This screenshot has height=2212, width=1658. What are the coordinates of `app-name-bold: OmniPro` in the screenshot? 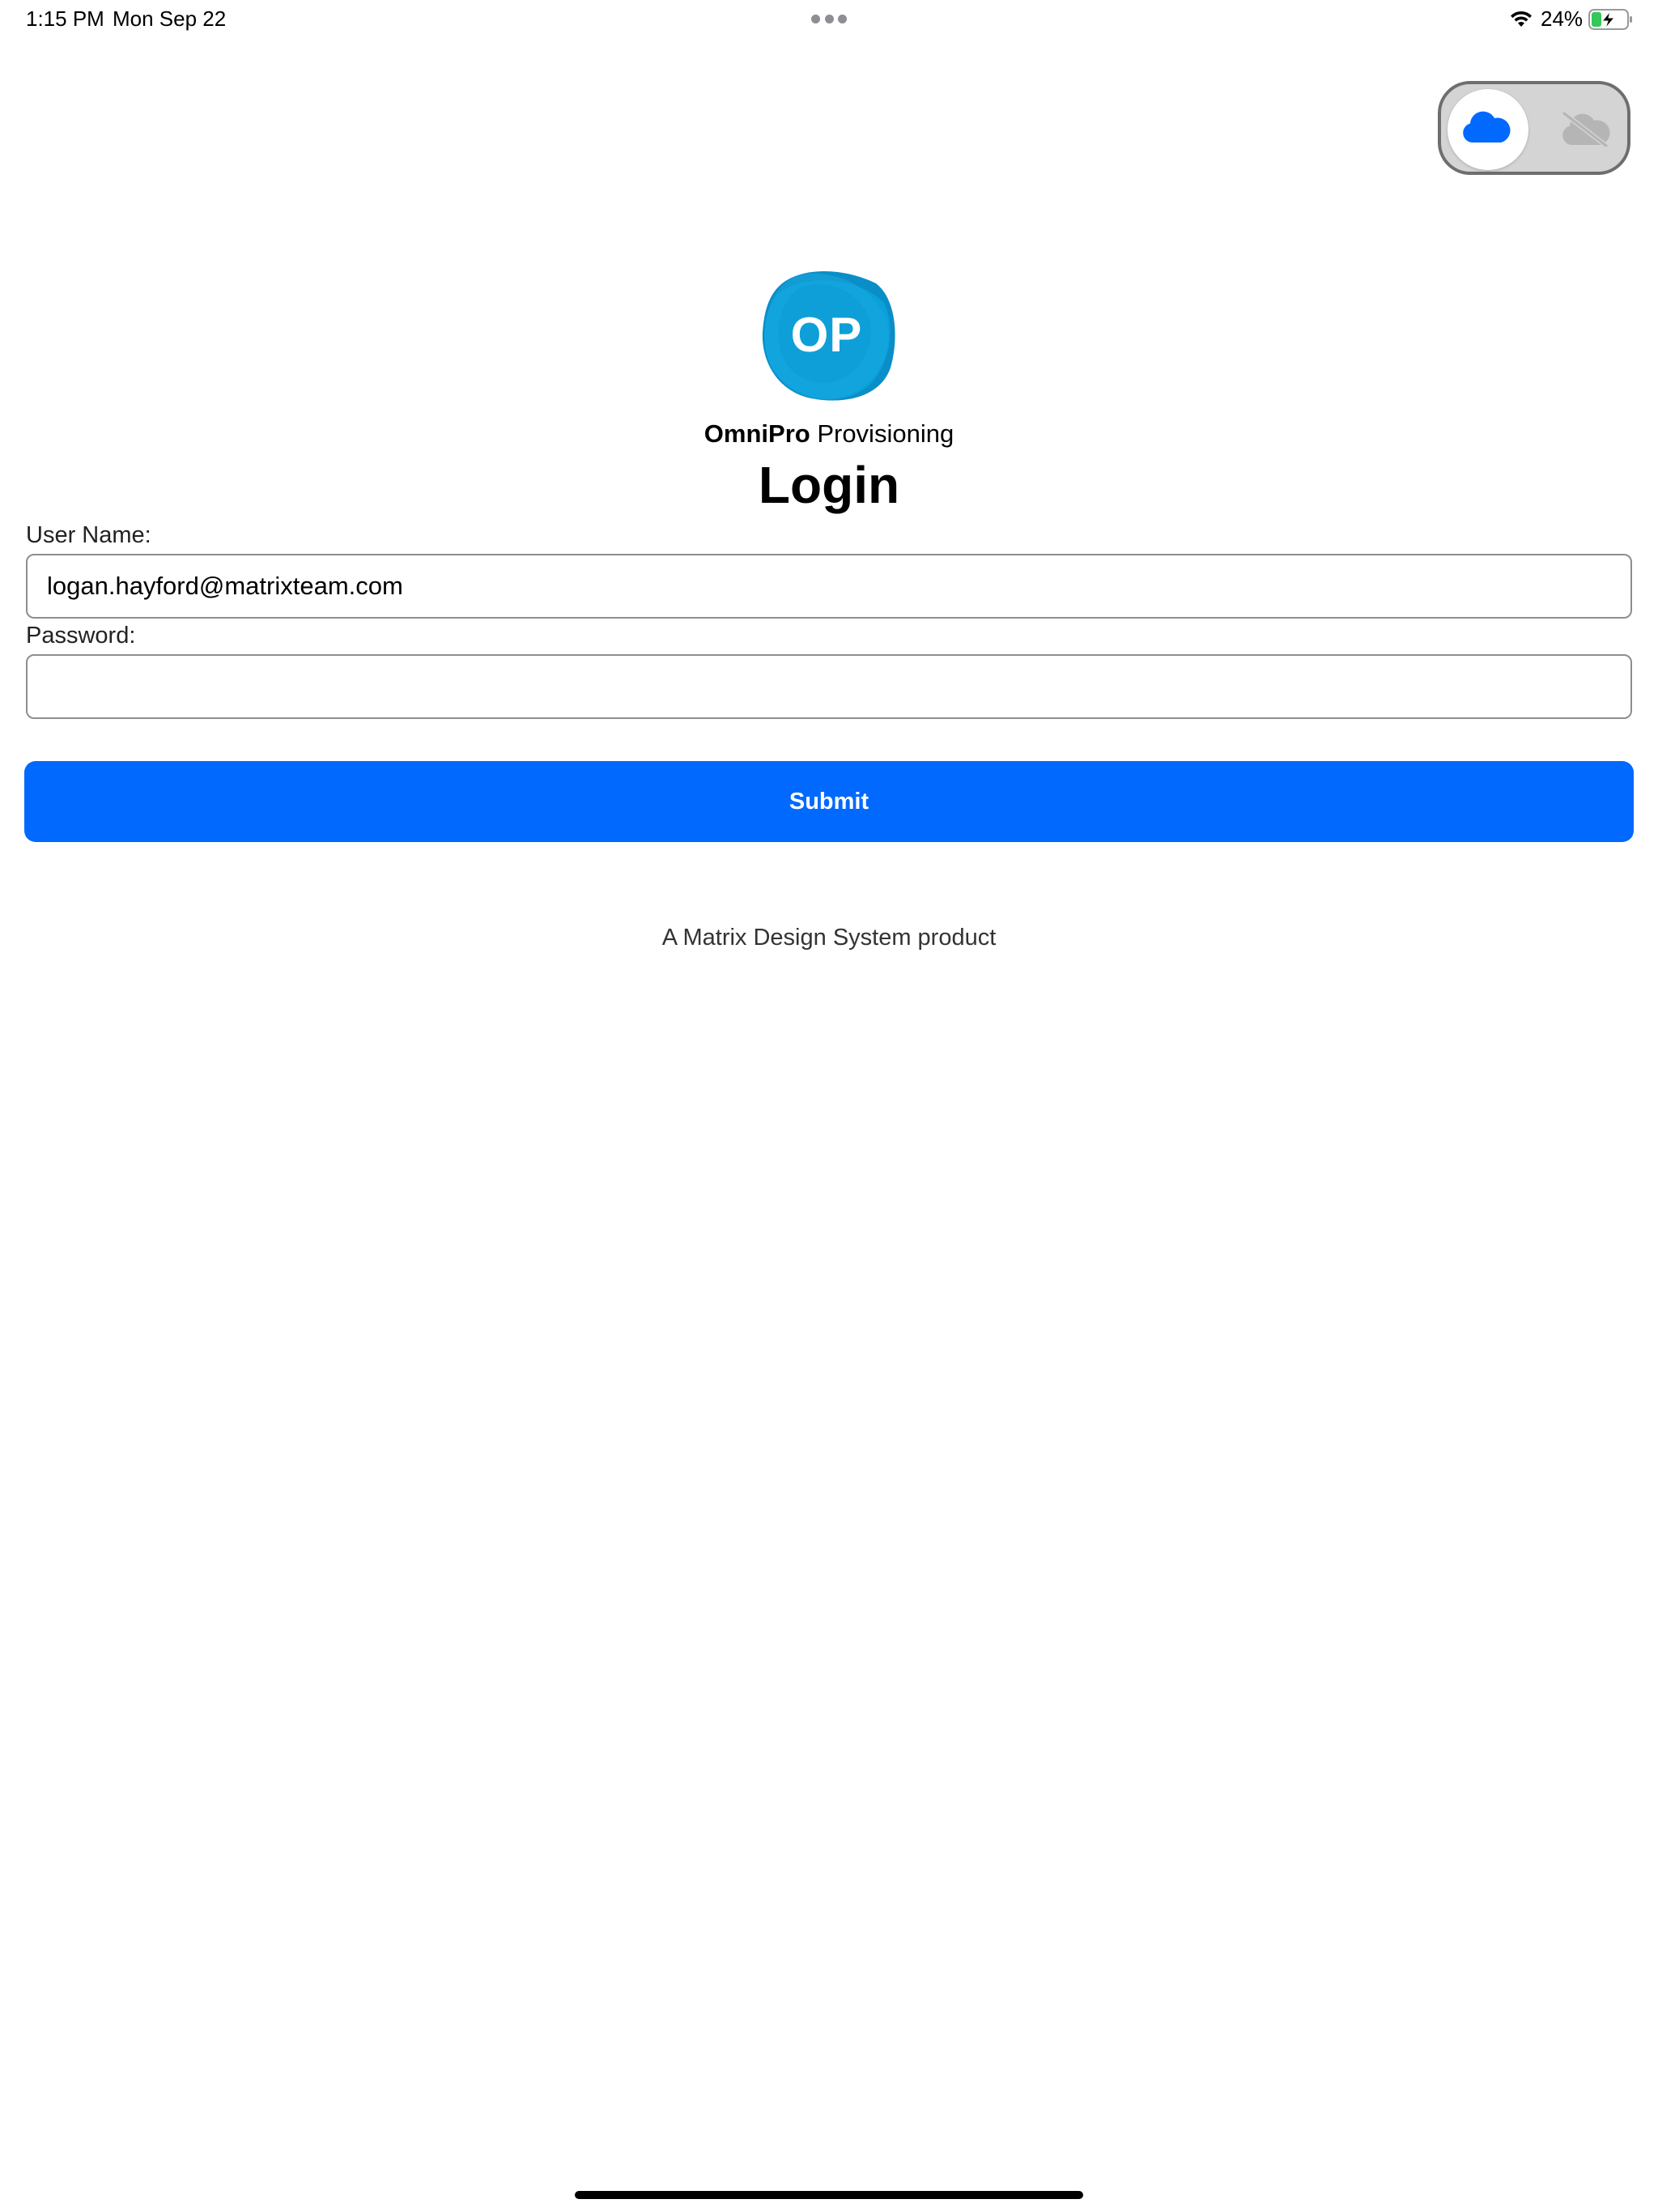 It's located at (757, 434).